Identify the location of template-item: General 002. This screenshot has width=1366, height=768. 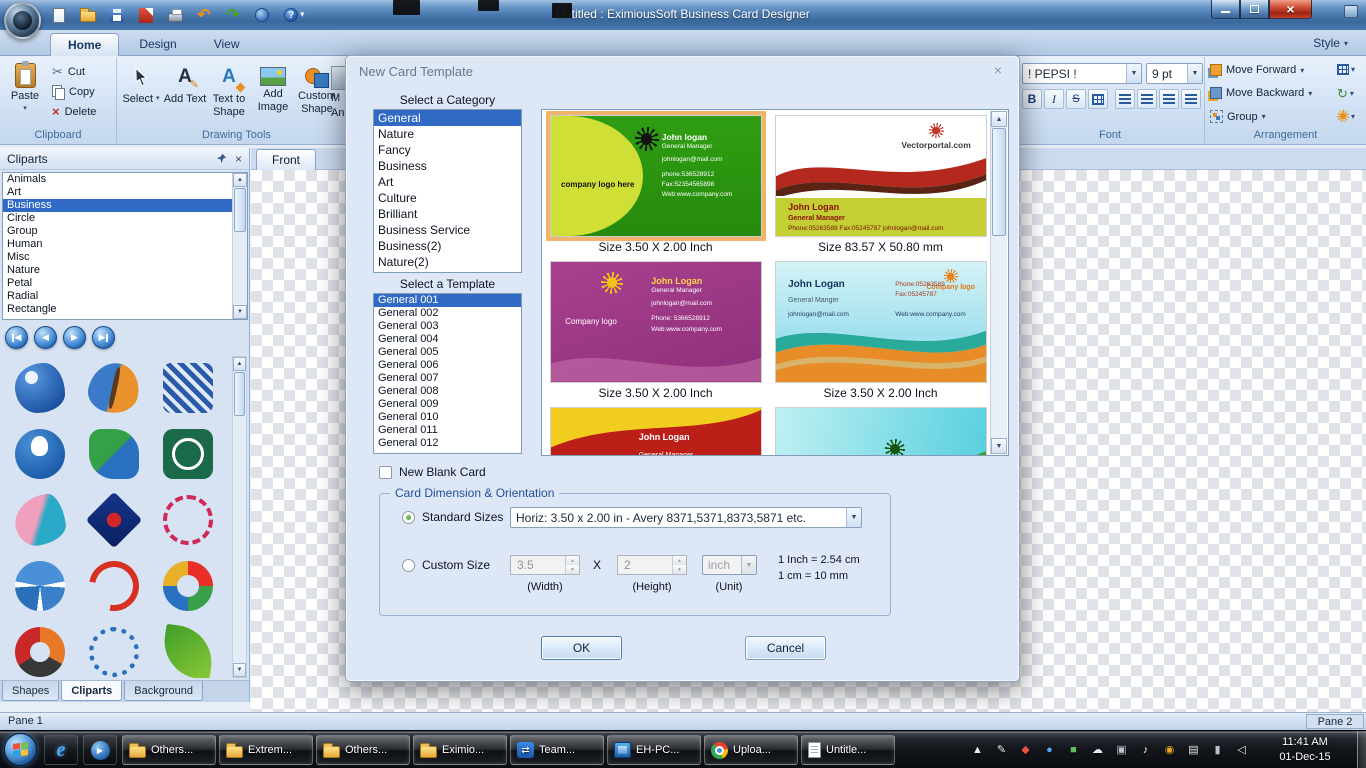
(447, 313).